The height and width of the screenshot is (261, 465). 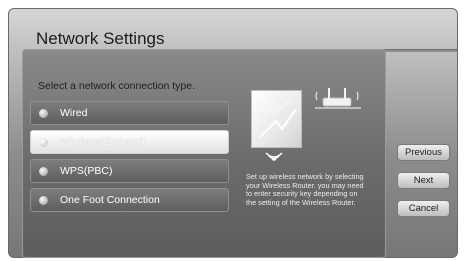 I want to click on option-label: One Foot Connection, so click(x=110, y=200).